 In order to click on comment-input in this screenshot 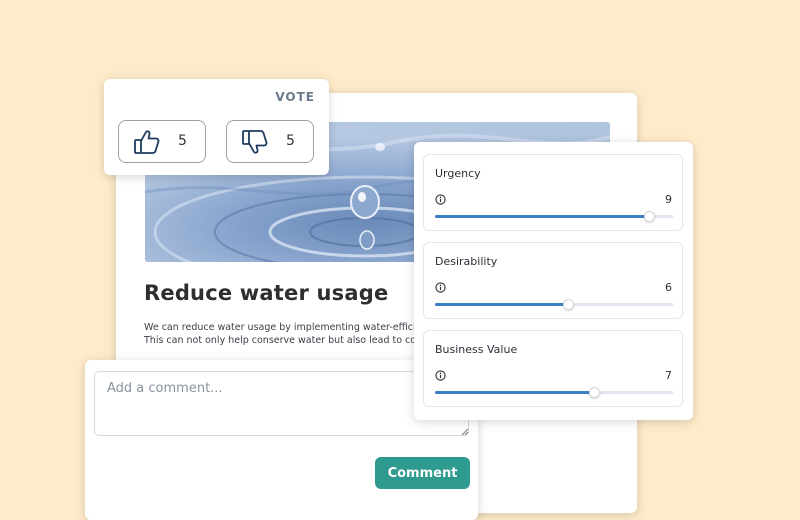, I will do `click(281, 403)`.